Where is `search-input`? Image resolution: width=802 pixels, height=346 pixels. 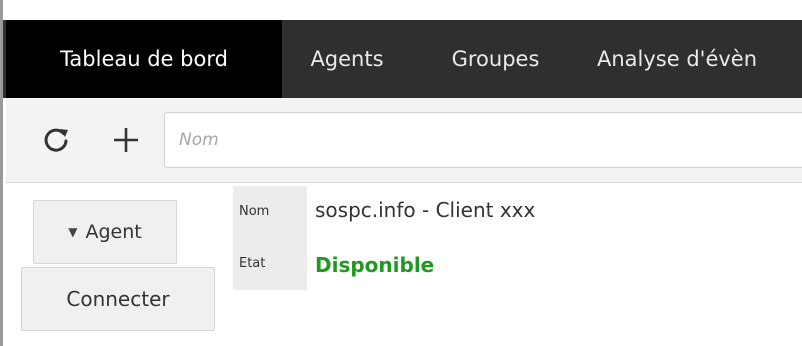 search-input is located at coordinates (483, 140).